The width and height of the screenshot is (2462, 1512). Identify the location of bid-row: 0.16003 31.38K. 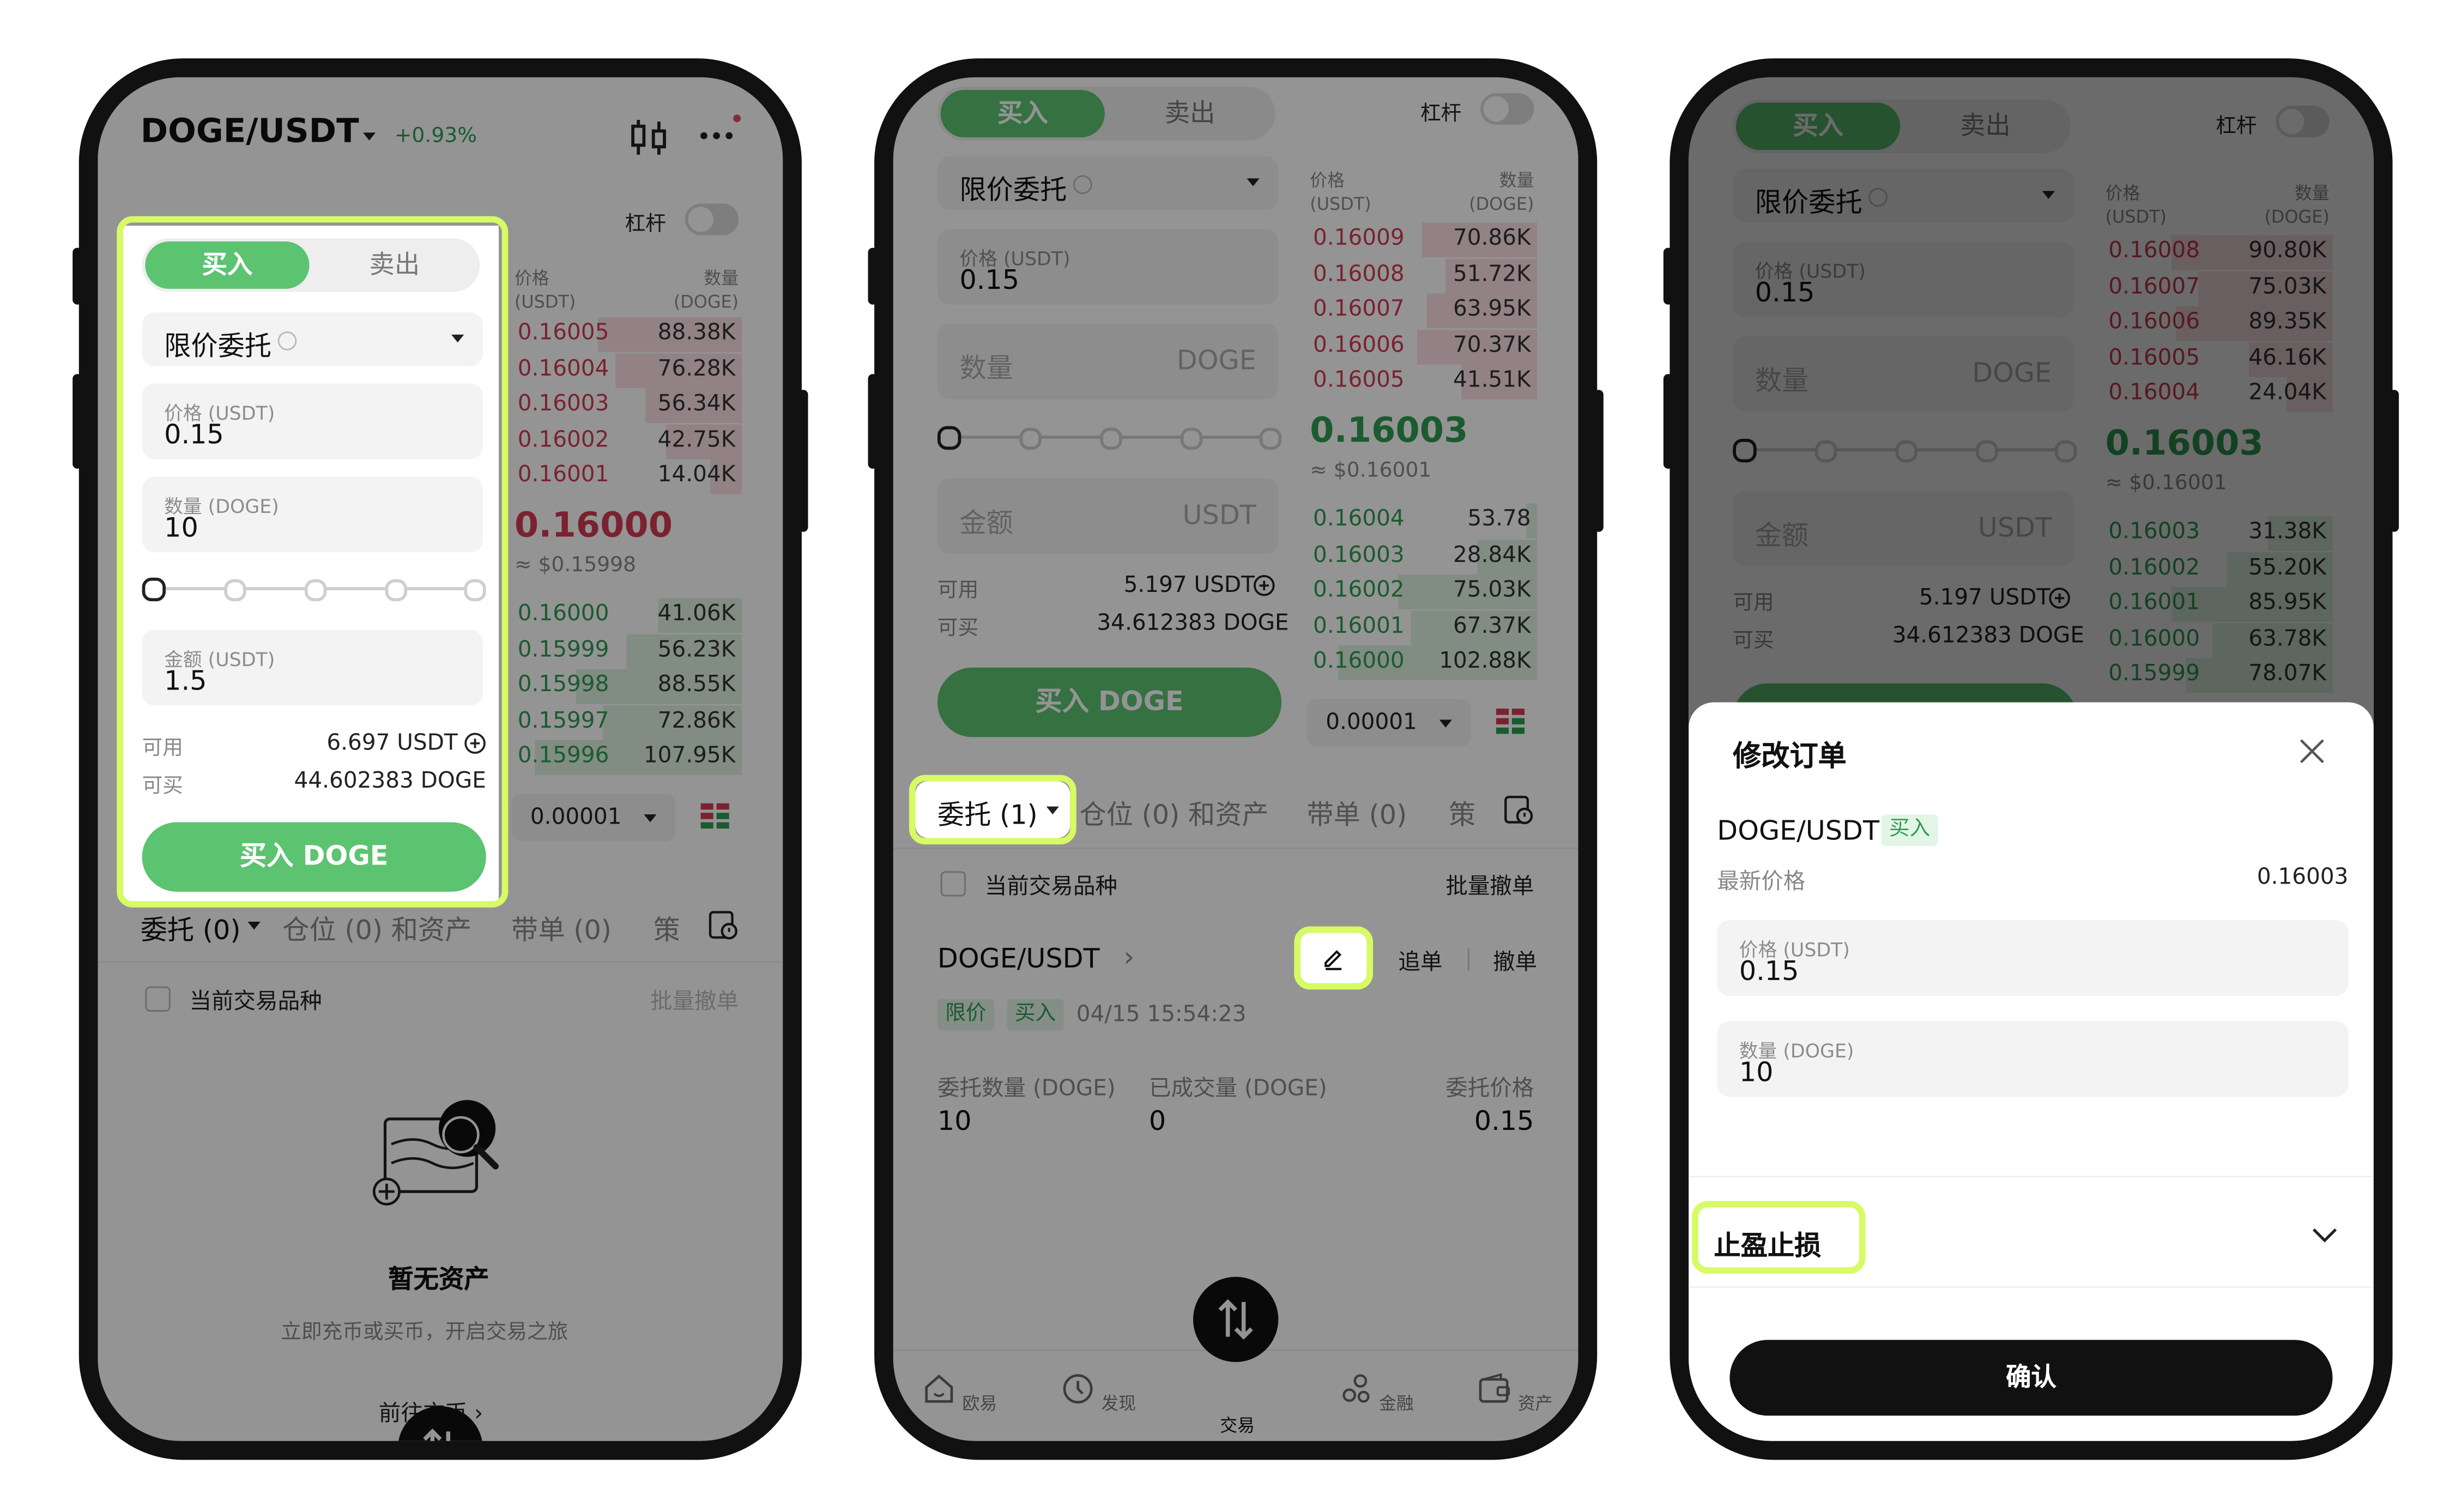
(2218, 533).